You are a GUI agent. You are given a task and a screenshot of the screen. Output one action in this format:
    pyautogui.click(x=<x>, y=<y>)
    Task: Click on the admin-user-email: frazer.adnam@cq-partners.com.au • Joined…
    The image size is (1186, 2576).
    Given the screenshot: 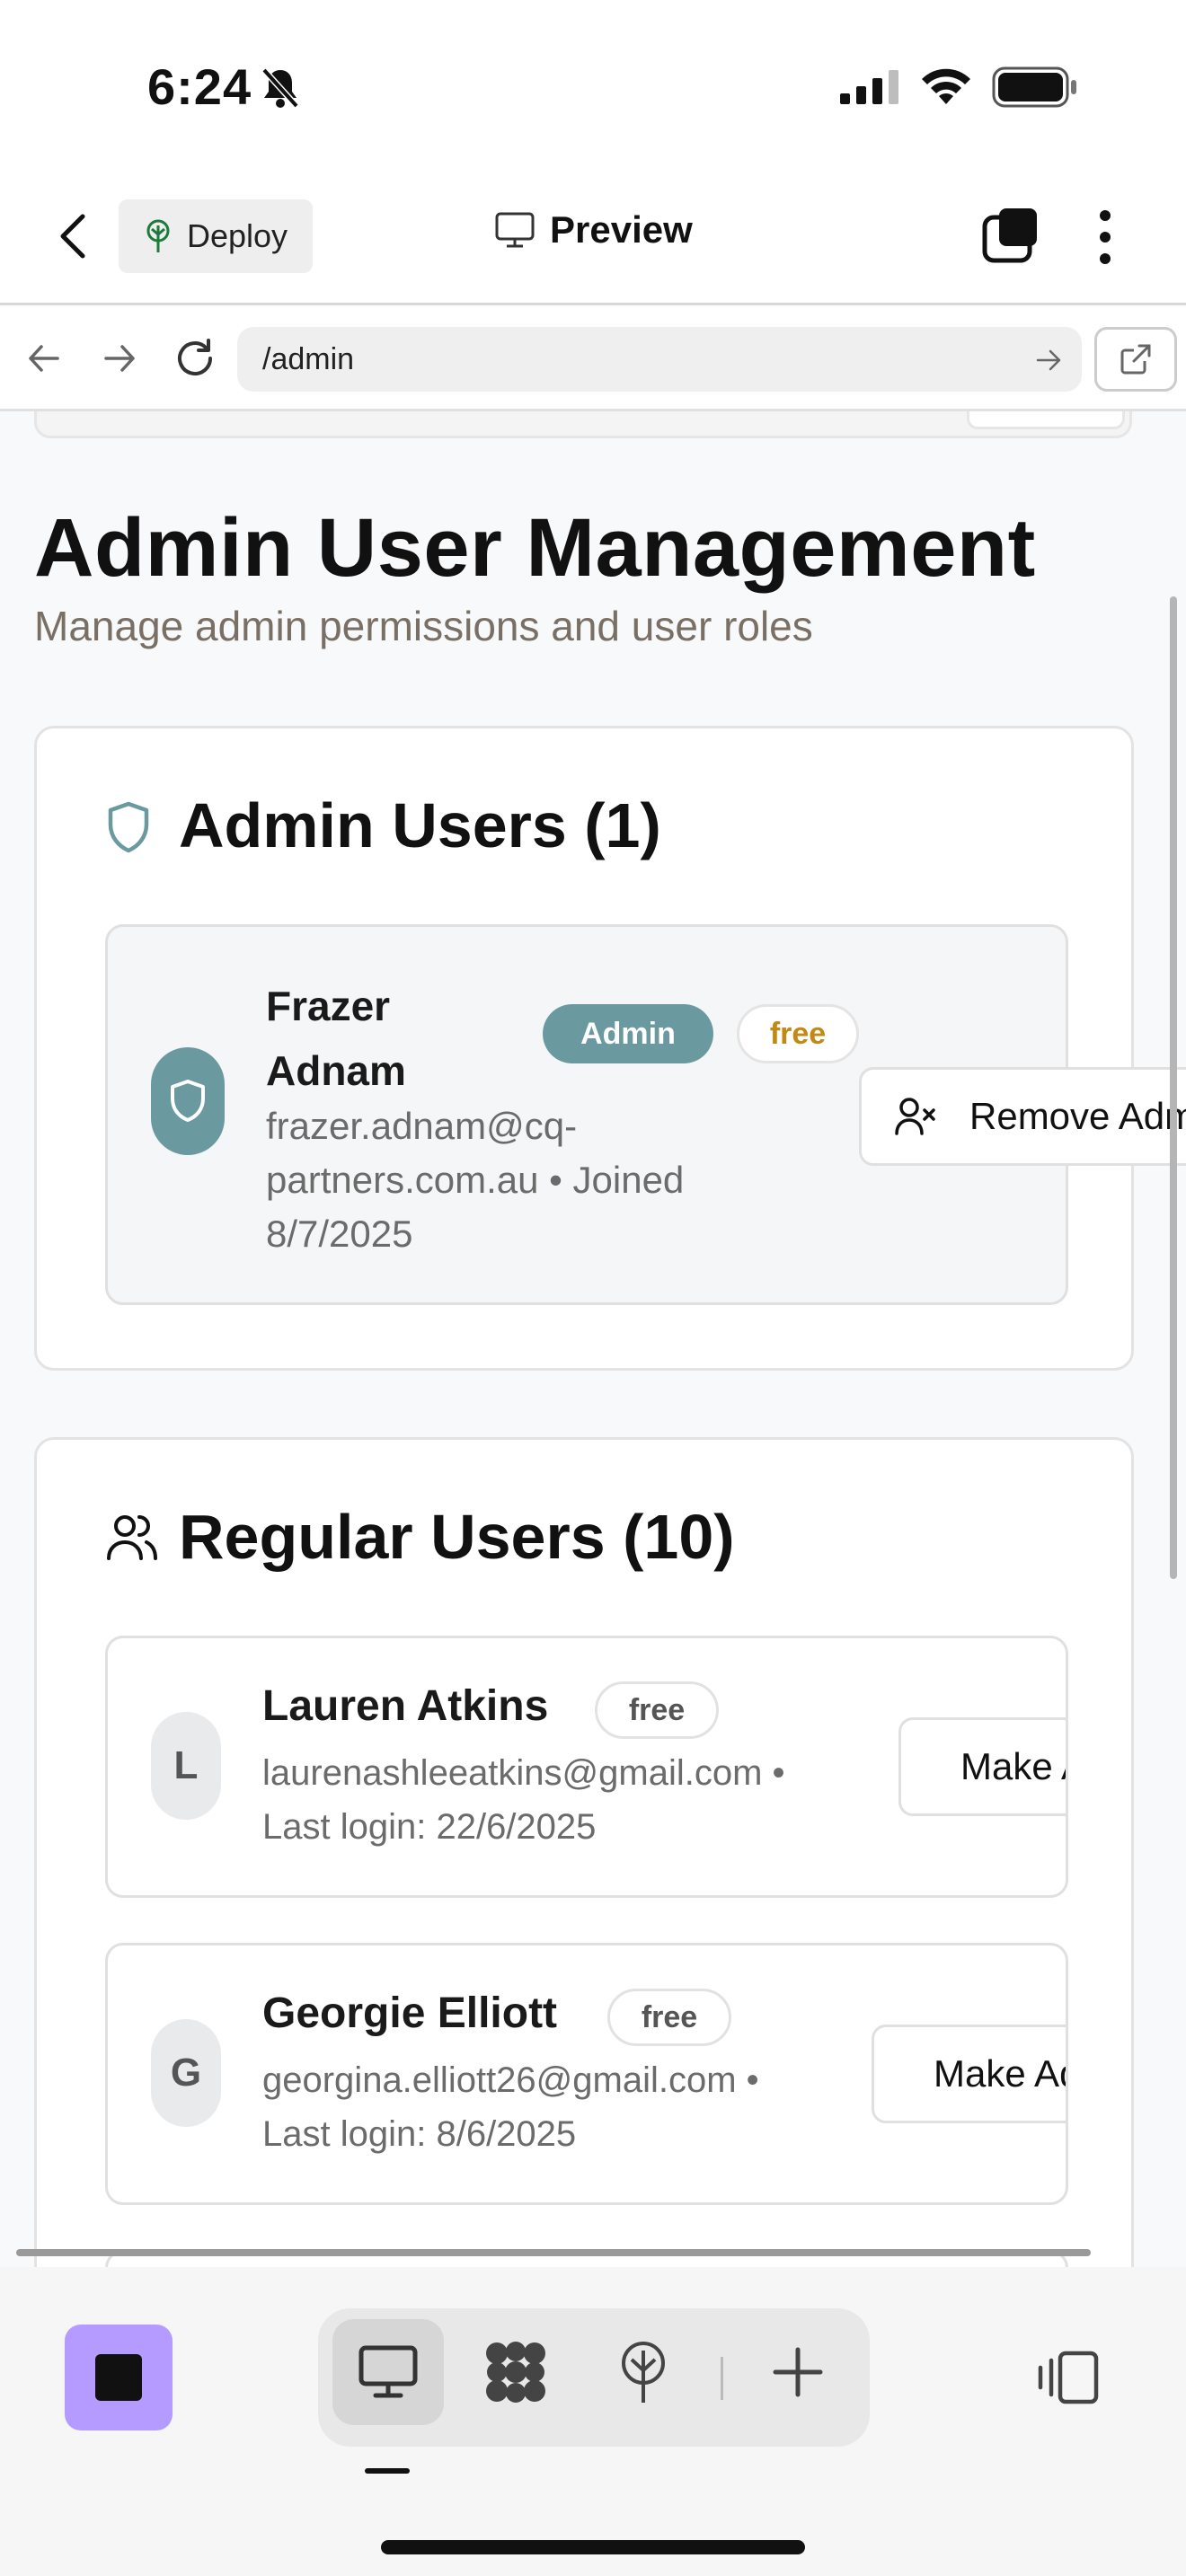 What is the action you would take?
    pyautogui.click(x=475, y=1180)
    